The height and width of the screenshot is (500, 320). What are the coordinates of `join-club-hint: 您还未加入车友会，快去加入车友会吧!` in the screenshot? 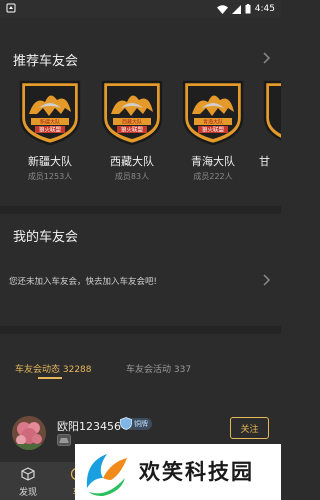 It's located at (83, 281).